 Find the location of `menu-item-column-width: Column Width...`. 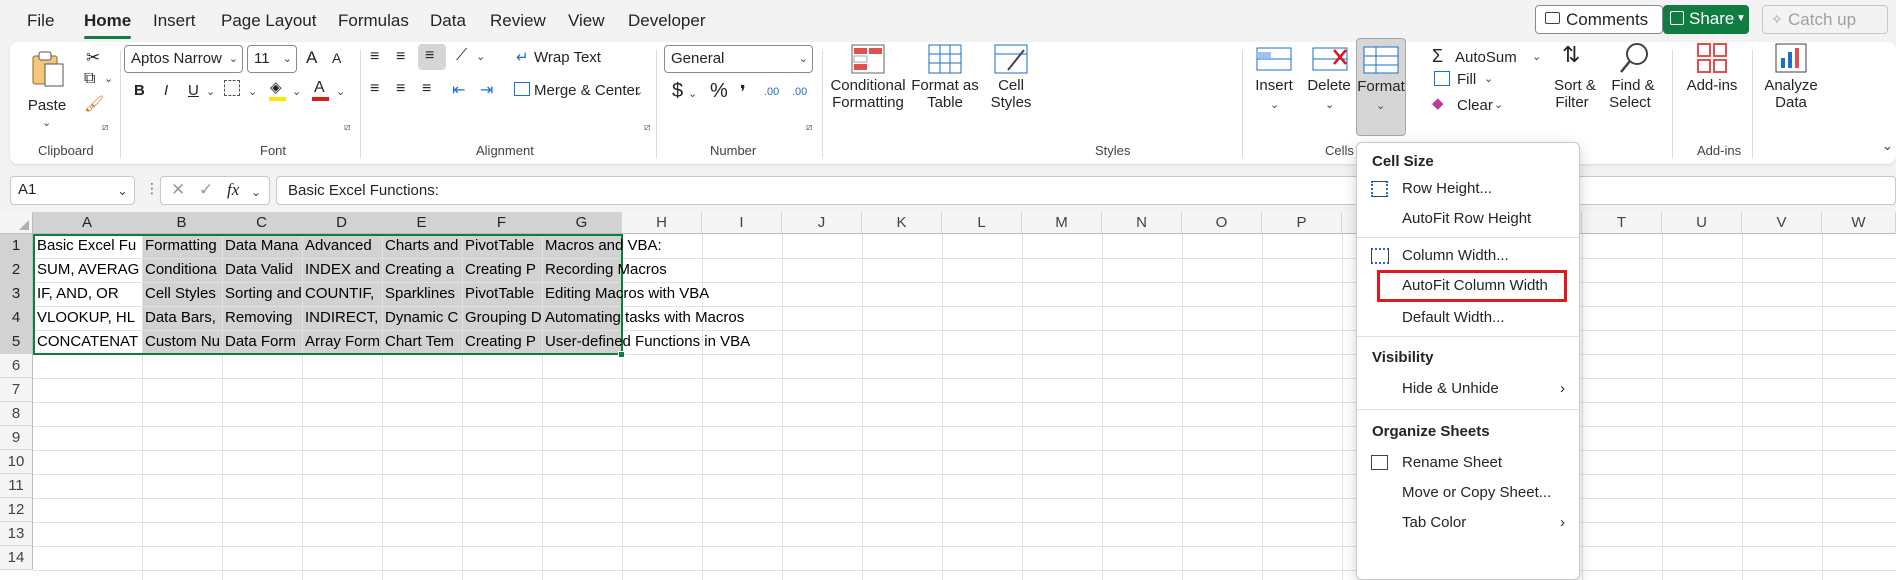

menu-item-column-width: Column Width... is located at coordinates (1468, 256).